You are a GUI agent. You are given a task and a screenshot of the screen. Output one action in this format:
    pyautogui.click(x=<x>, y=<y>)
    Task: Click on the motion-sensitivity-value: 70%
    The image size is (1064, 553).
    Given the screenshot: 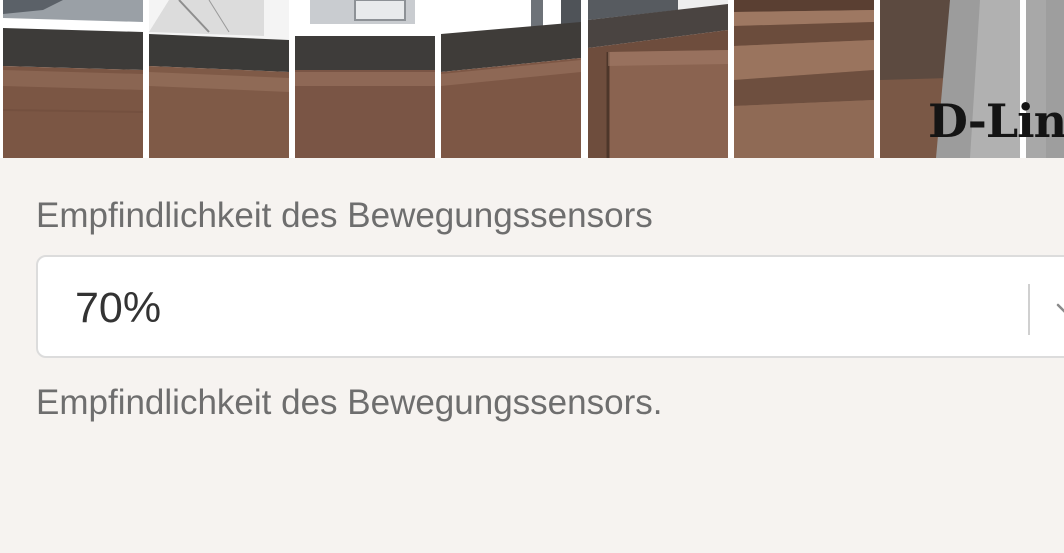 What is the action you would take?
    pyautogui.click(x=118, y=308)
    